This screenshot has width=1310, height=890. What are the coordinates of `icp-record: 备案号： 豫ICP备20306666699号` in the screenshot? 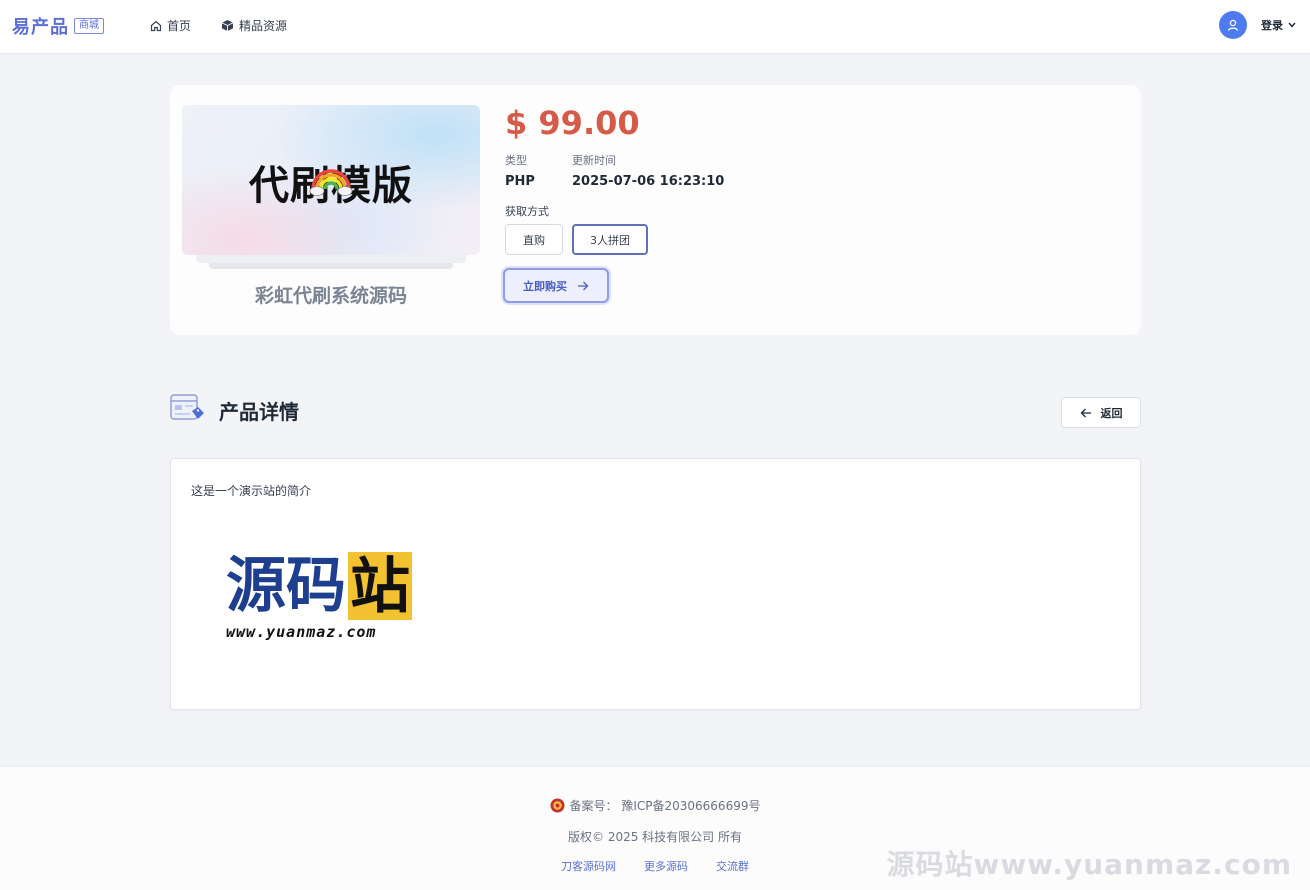 It's located at (655, 805).